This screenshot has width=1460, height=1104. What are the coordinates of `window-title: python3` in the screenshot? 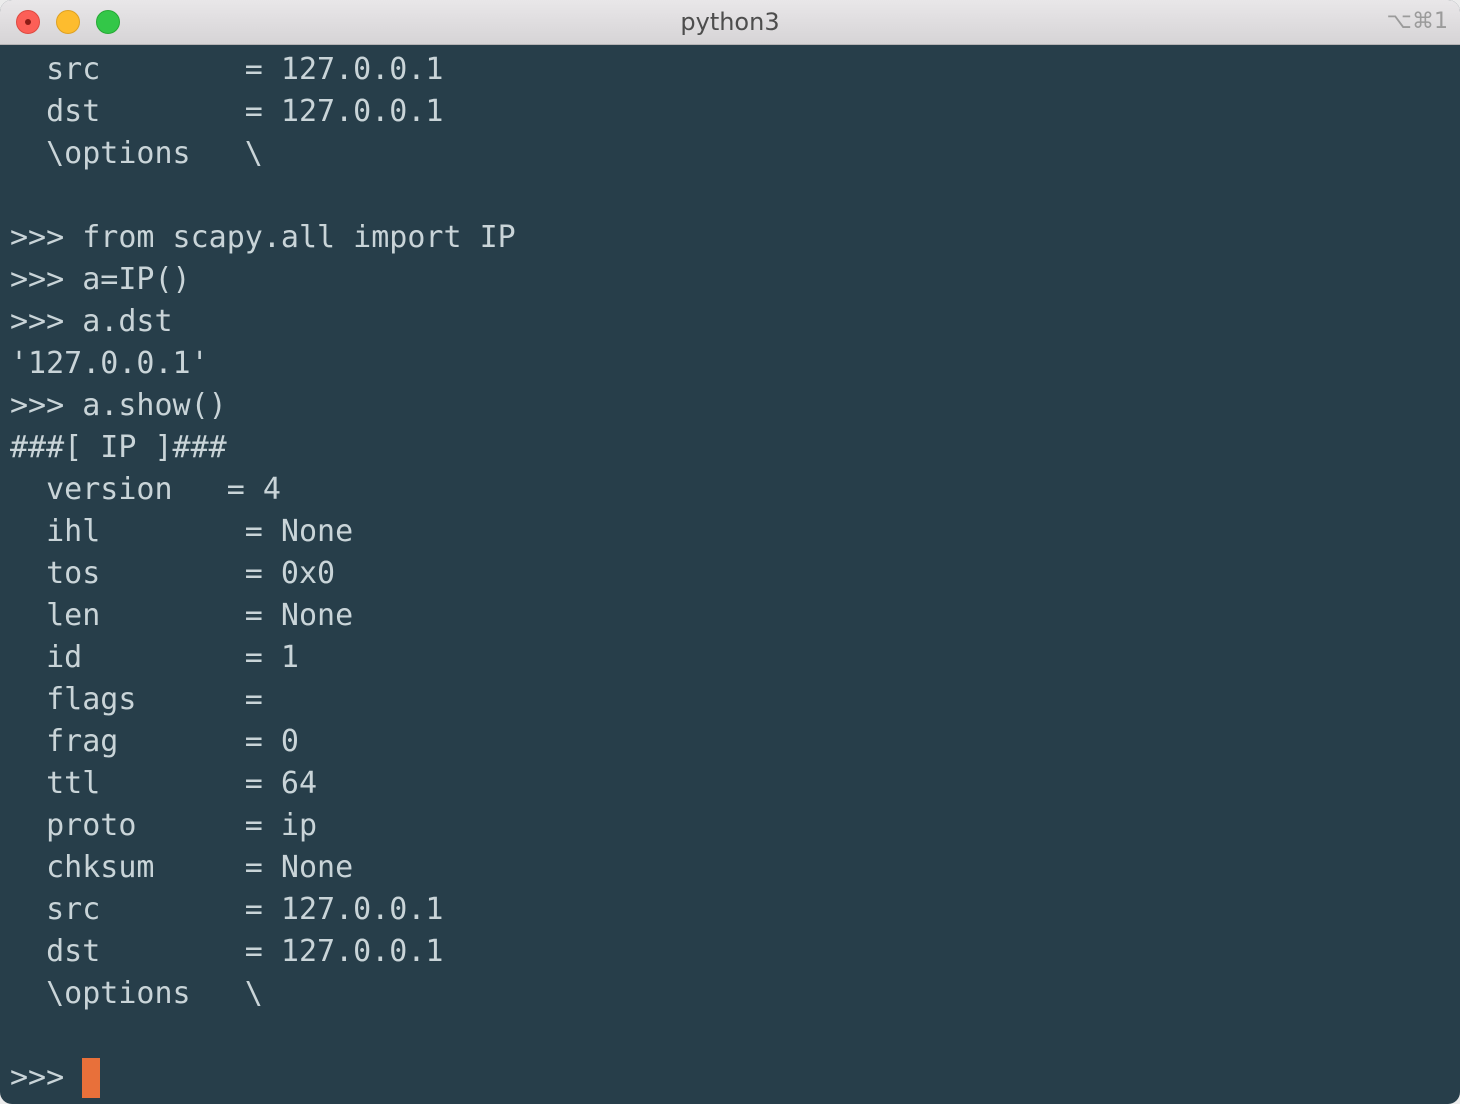 It's located at (730, 22).